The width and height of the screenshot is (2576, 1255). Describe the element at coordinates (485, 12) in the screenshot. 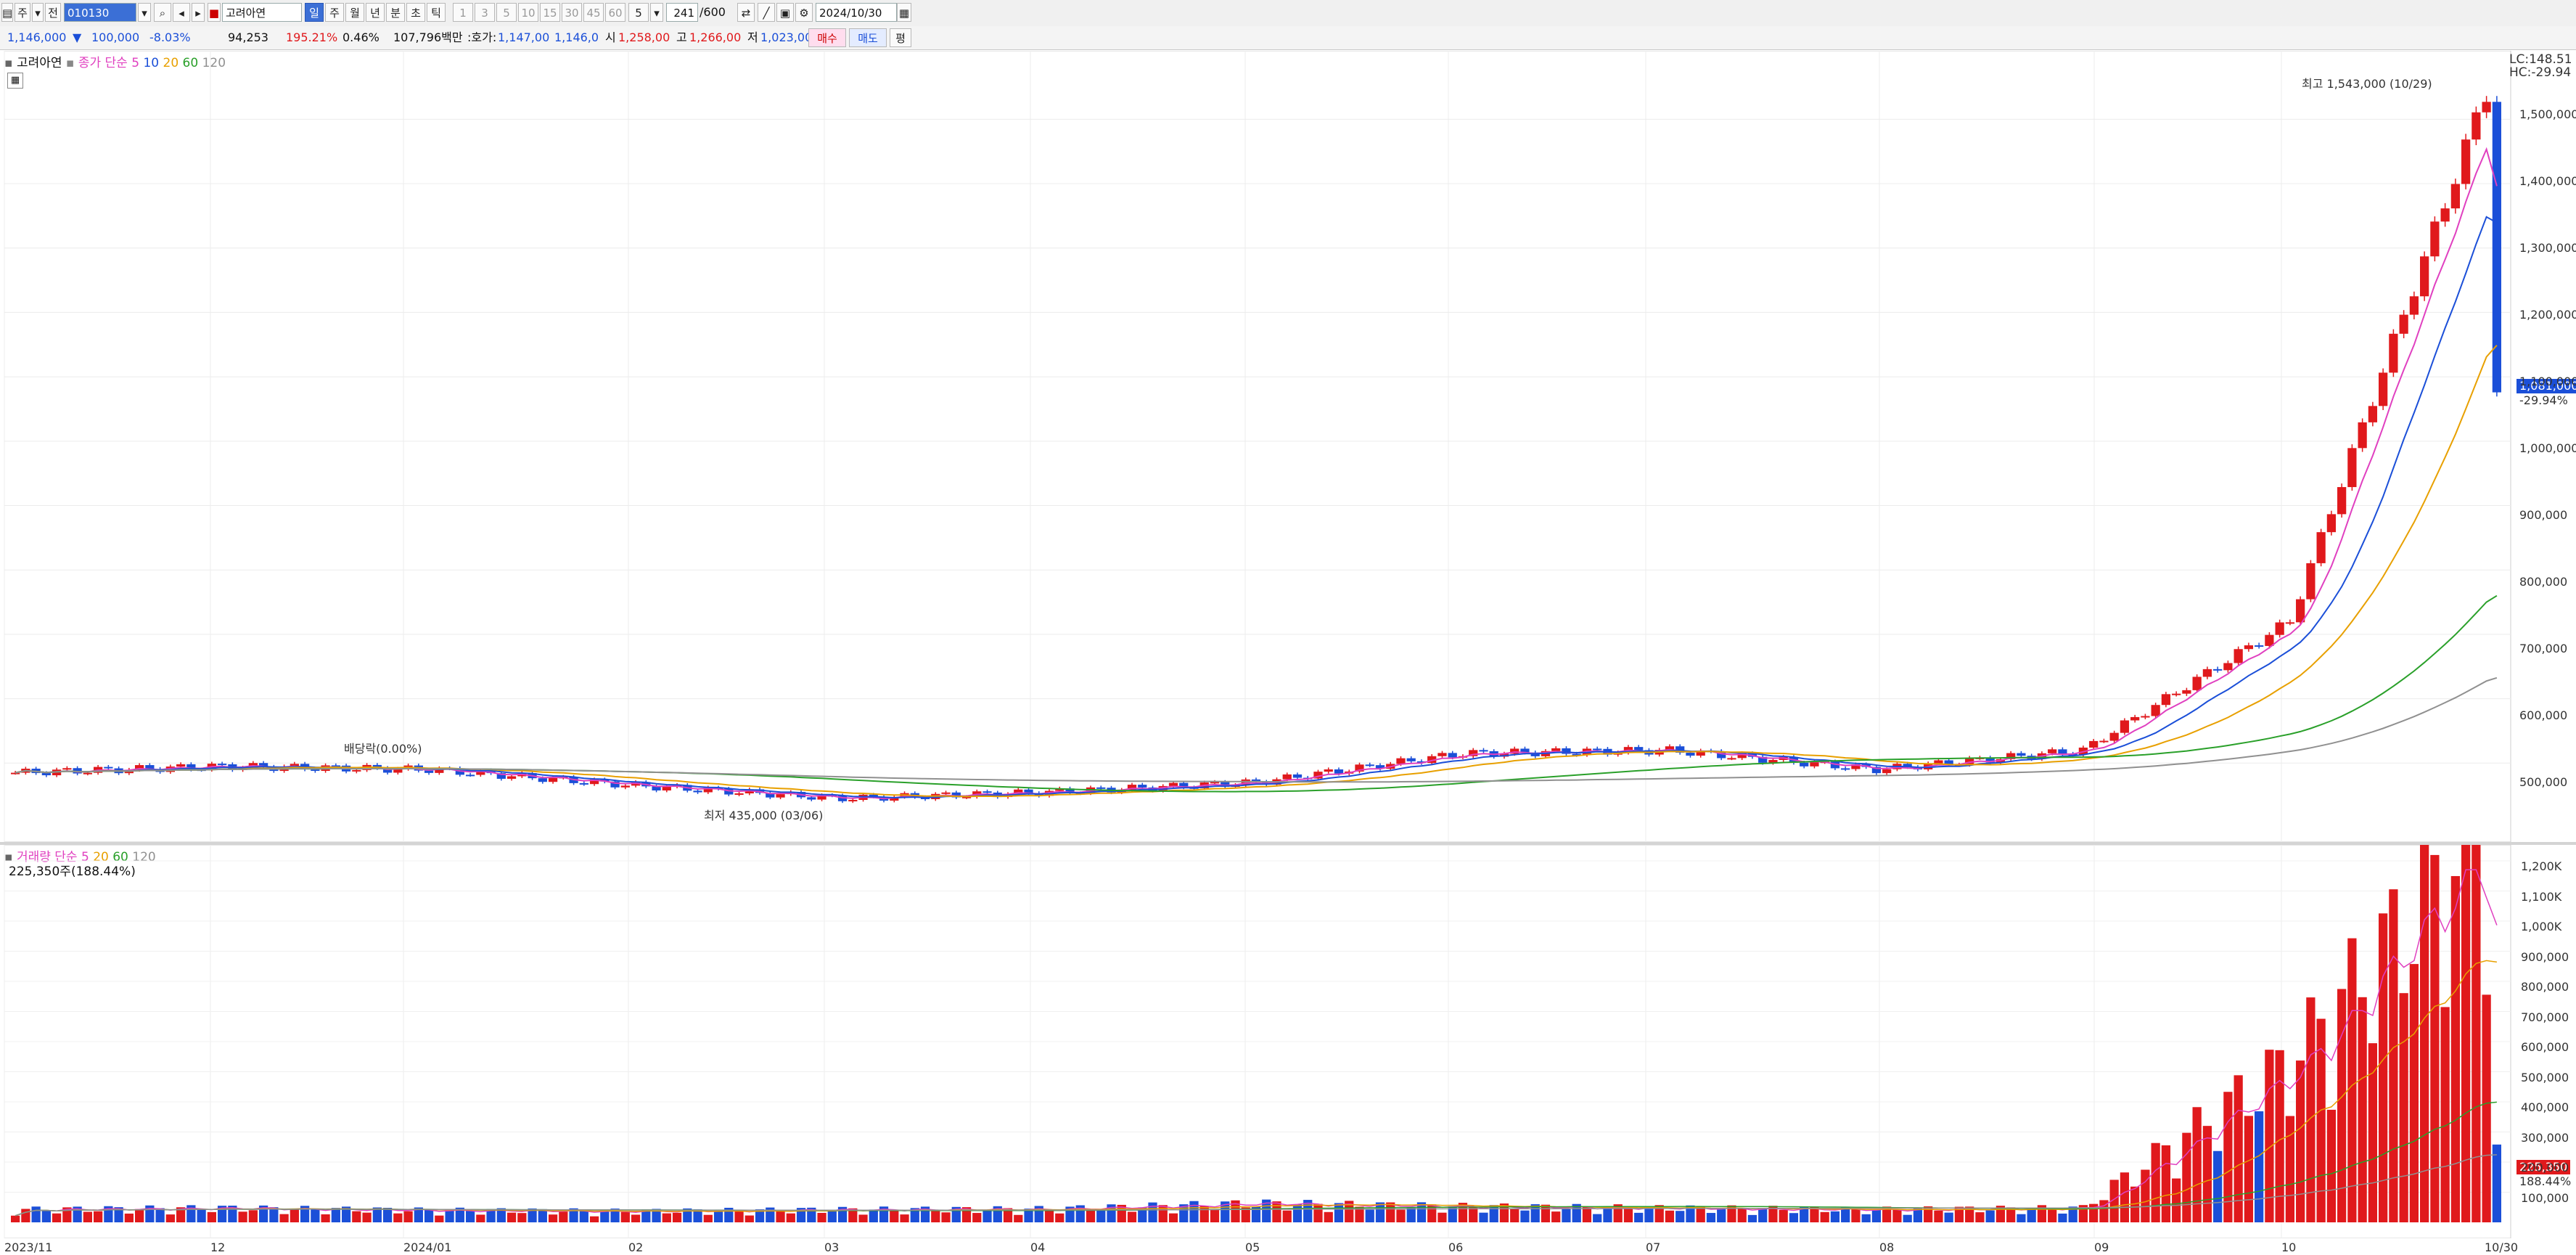

I see `interval-tab: 3` at that location.